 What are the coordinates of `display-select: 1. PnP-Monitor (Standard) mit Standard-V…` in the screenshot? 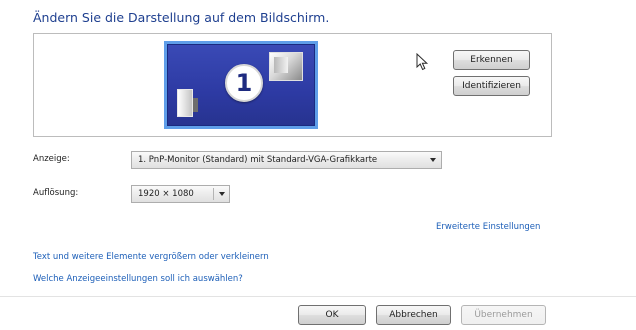 It's located at (286, 160).